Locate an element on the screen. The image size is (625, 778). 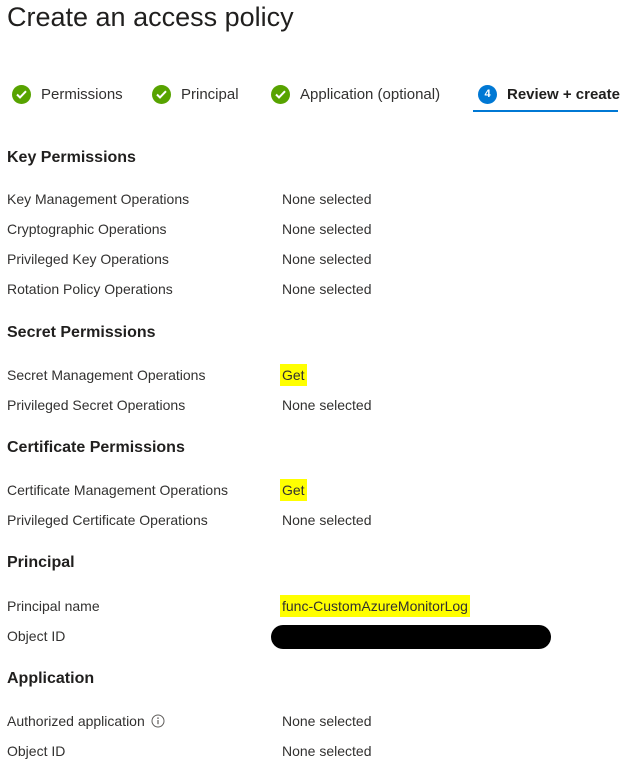
section-title-key-permissions: Key Permissions is located at coordinates (71, 157).